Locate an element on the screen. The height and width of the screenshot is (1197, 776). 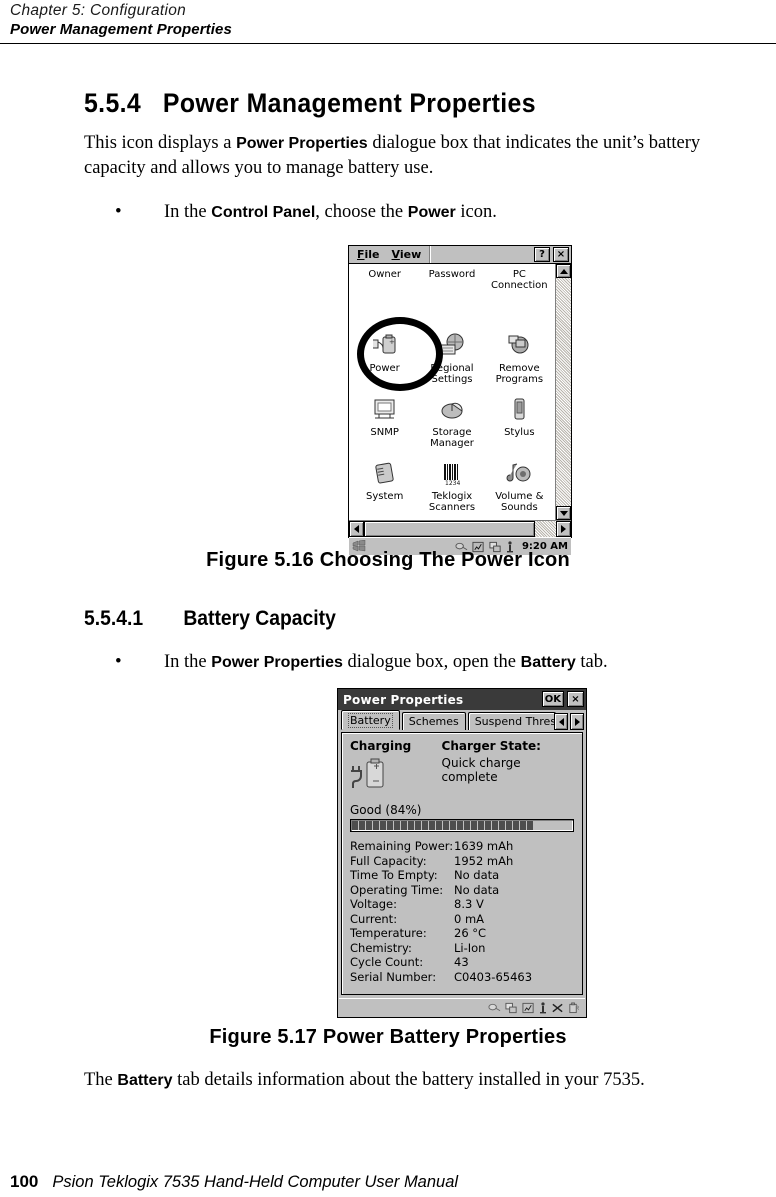
control-panel-item-system: System is located at coordinates (384, 488).